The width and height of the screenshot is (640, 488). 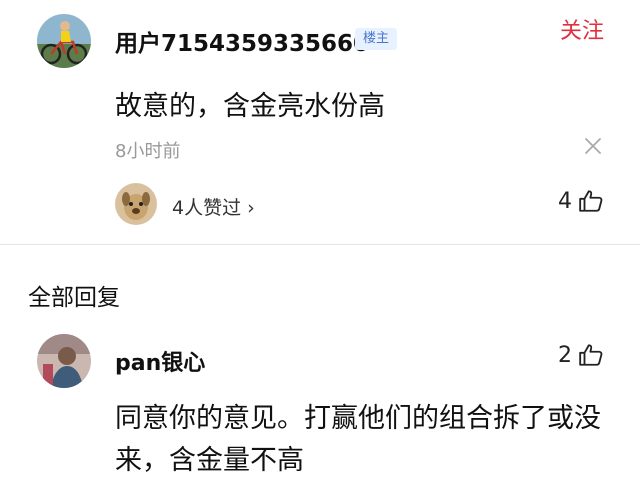 What do you see at coordinates (565, 201) in the screenshot?
I see `main-like-count: 4` at bounding box center [565, 201].